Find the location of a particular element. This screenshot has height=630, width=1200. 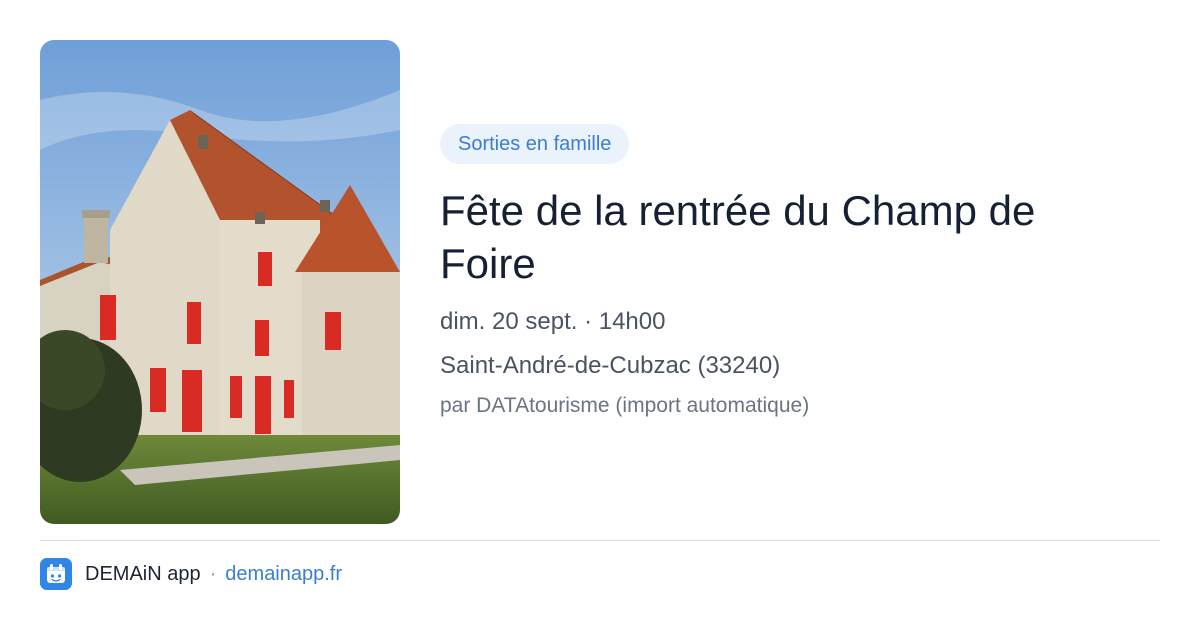

app-domain-link: demainapp.fr is located at coordinates (283, 574).